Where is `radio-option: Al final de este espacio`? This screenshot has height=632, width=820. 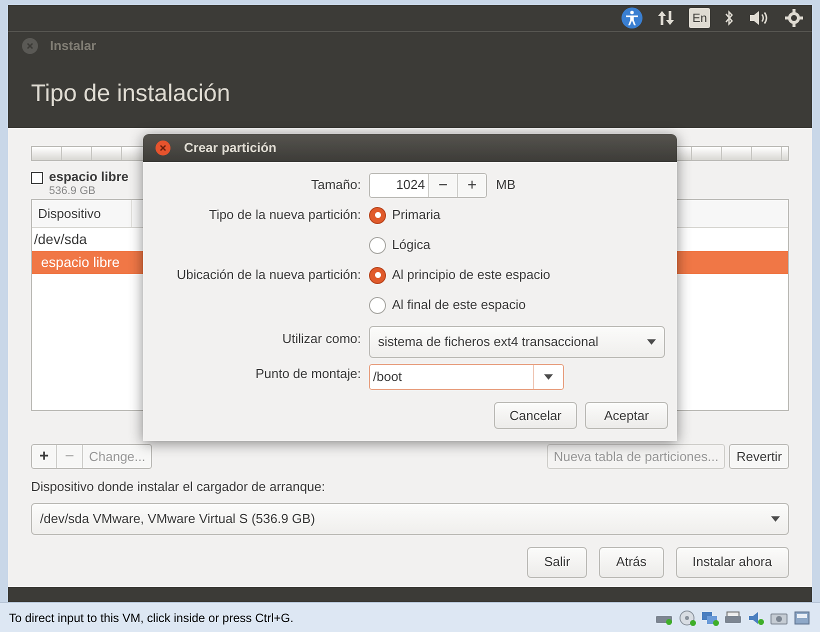
radio-option: Al final de este espacio is located at coordinates (523, 305).